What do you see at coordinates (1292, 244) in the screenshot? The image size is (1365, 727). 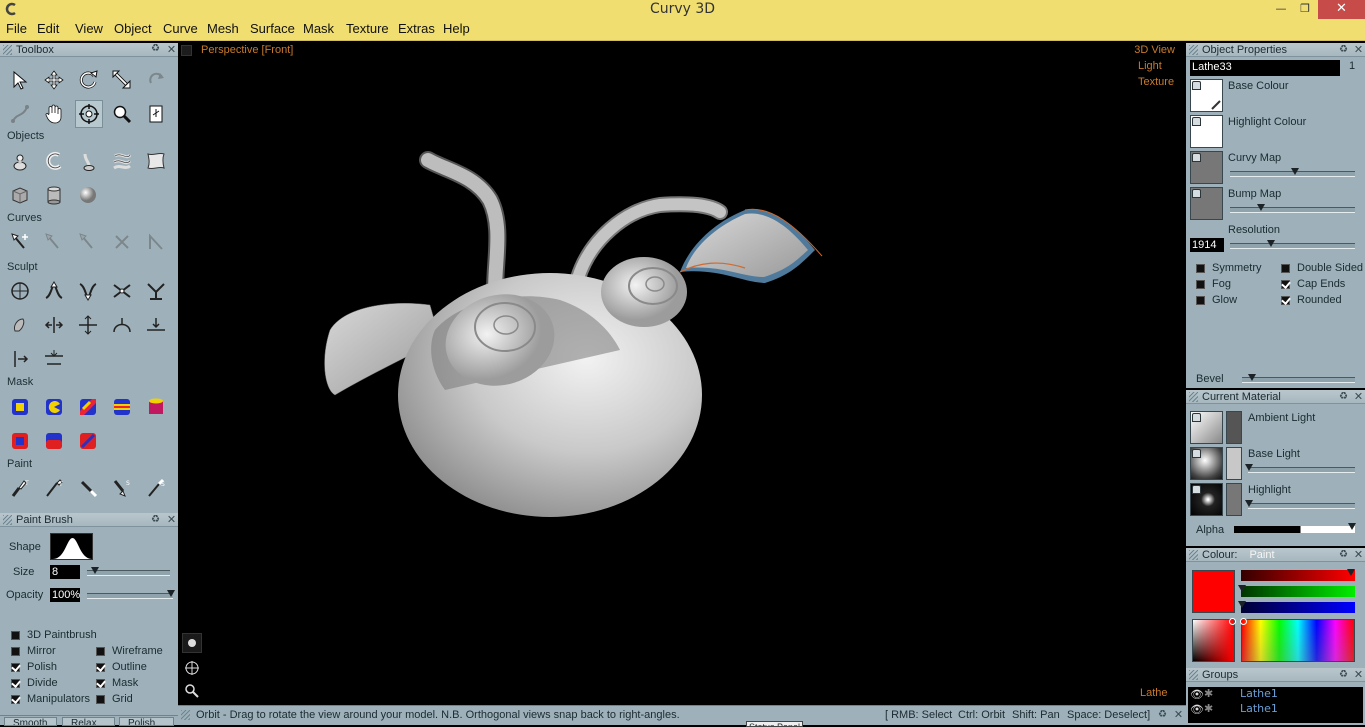 I see `resolution-slider` at bounding box center [1292, 244].